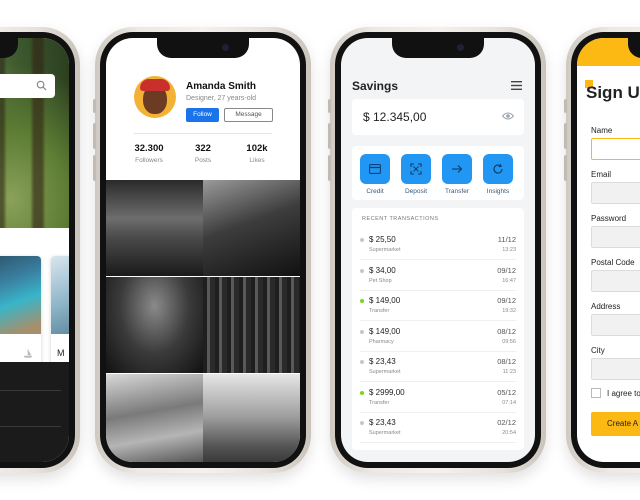 The image size is (640, 500). Describe the element at coordinates (387, 392) in the screenshot. I see `transaction-amount: $ 2999,00` at that location.